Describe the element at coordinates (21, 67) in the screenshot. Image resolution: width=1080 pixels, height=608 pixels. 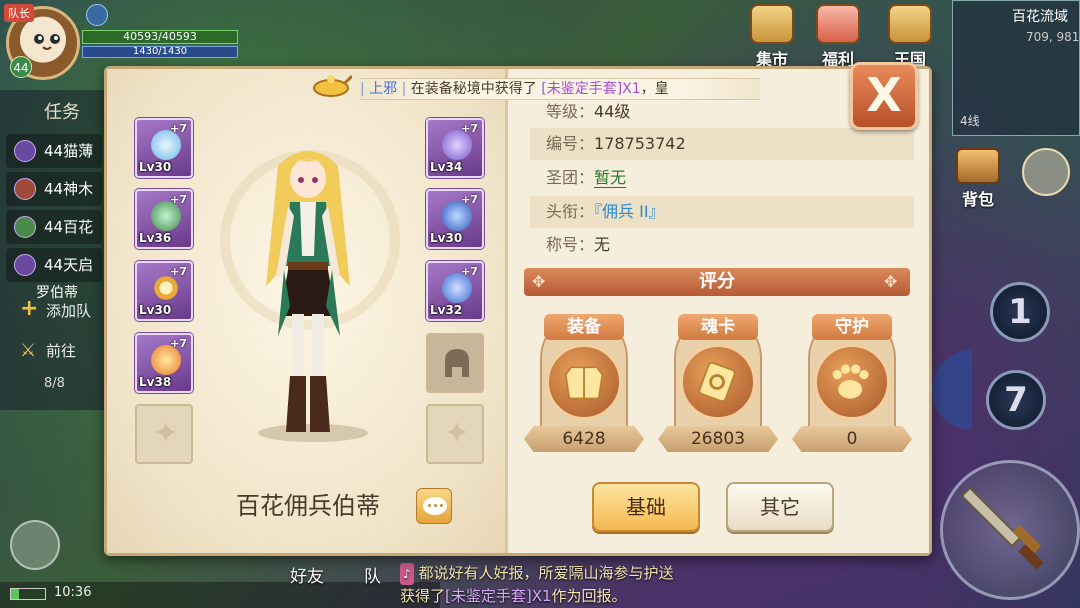
I see `player-level: 44` at that location.